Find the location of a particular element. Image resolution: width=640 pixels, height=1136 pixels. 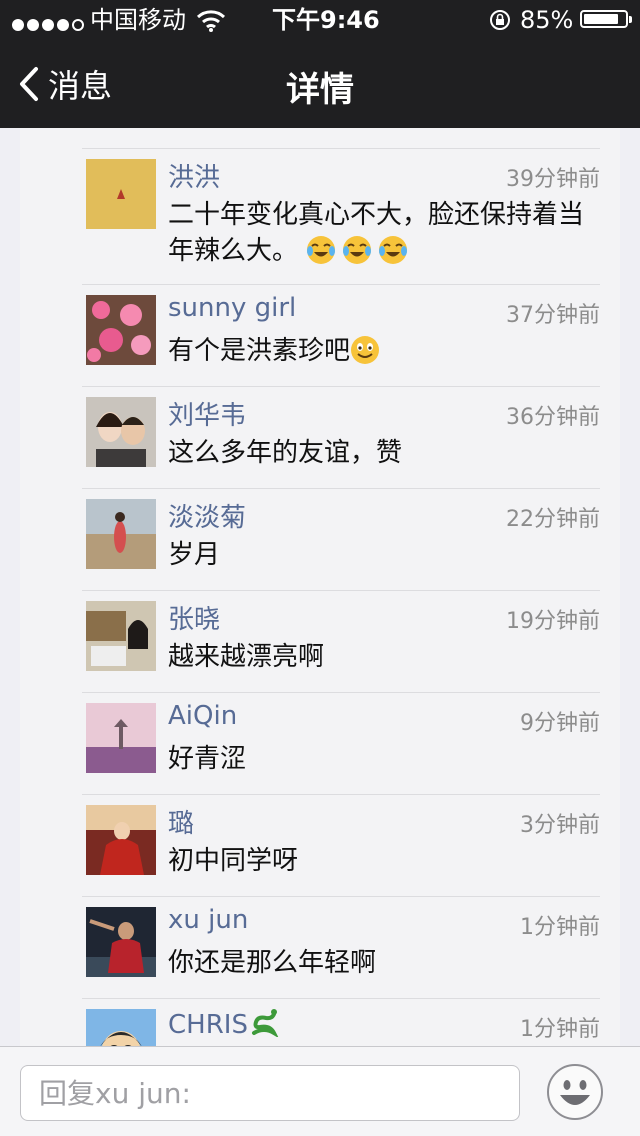

comment-text: 这么多年的友谊，赞 is located at coordinates (285, 453).